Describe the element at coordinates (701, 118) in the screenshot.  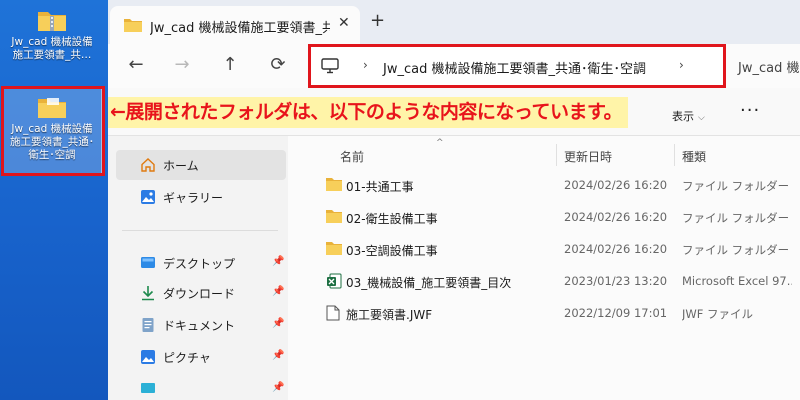
I see `chevron-down-icon: ⌵` at that location.